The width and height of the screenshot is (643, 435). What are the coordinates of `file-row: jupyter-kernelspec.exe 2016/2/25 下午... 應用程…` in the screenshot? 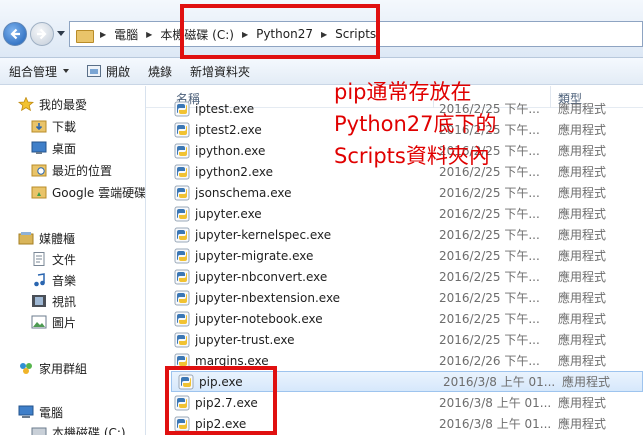 It's located at (405, 234).